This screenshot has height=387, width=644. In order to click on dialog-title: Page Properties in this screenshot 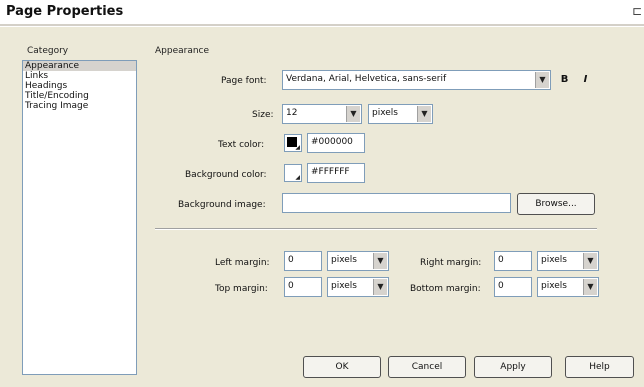, I will do `click(65, 11)`.